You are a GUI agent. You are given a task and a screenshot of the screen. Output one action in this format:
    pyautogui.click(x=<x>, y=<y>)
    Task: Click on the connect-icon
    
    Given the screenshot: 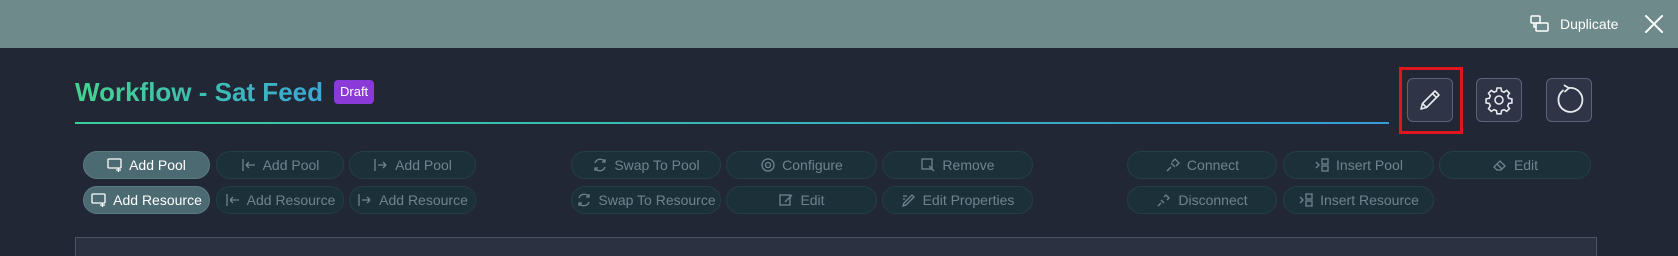 What is the action you would take?
    pyautogui.click(x=1173, y=165)
    